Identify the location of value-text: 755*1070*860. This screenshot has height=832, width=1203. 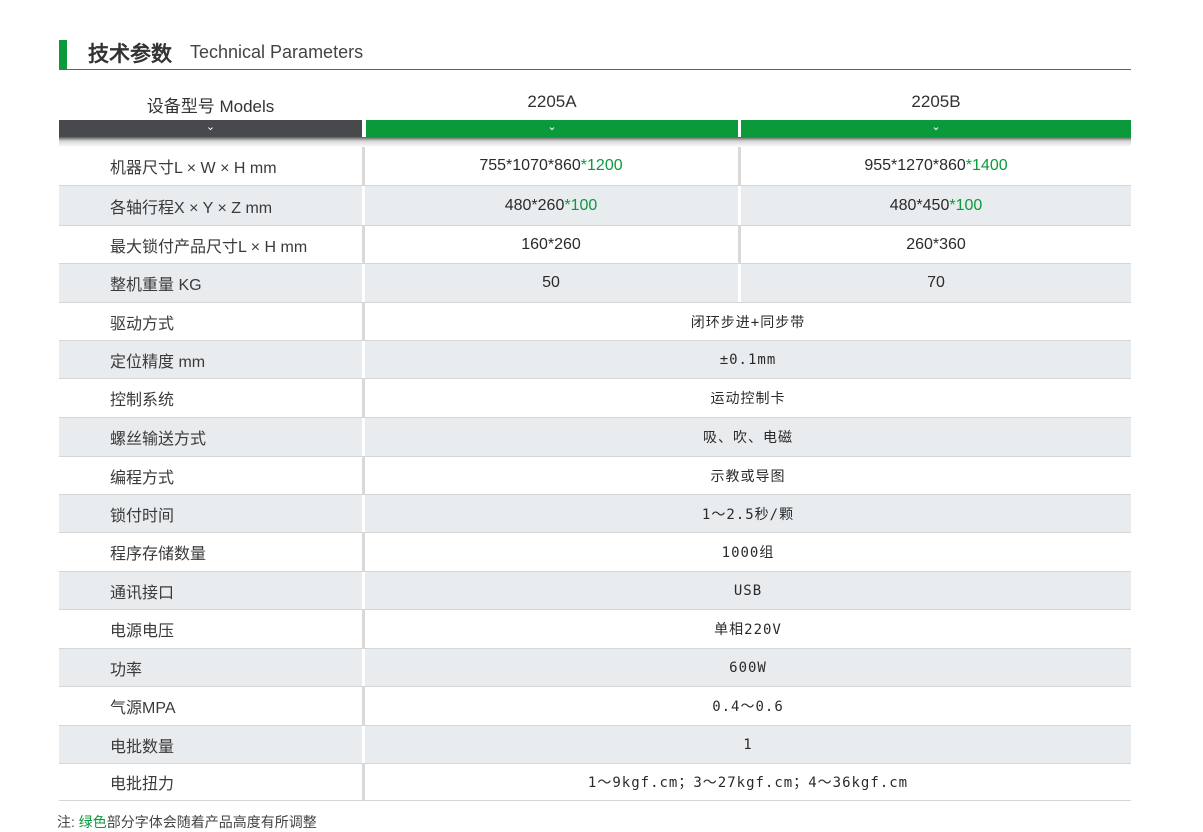
(530, 165).